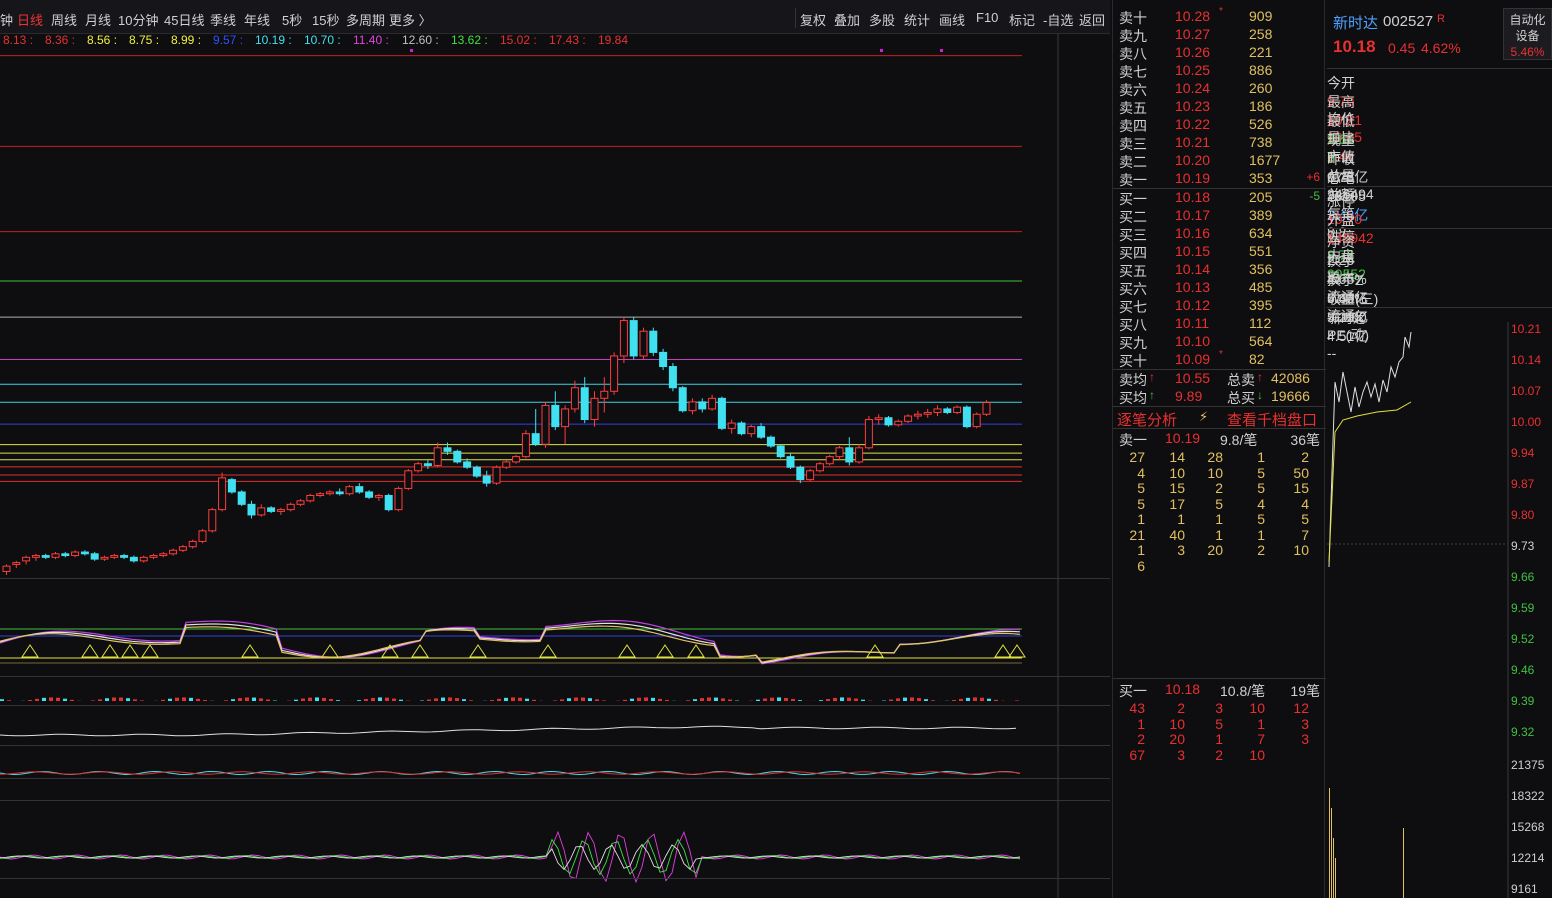 The width and height of the screenshot is (1552, 898). I want to click on book-volume: 389, so click(1261, 215).